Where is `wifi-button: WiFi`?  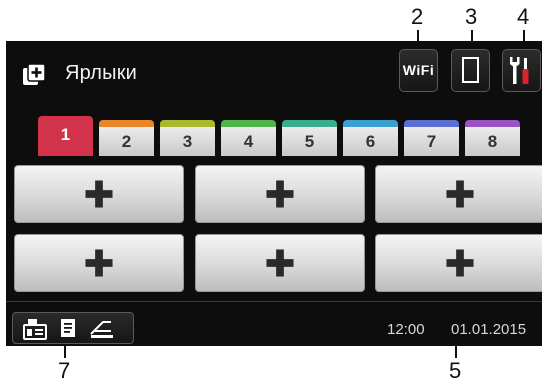 wifi-button: WiFi is located at coordinates (418, 70).